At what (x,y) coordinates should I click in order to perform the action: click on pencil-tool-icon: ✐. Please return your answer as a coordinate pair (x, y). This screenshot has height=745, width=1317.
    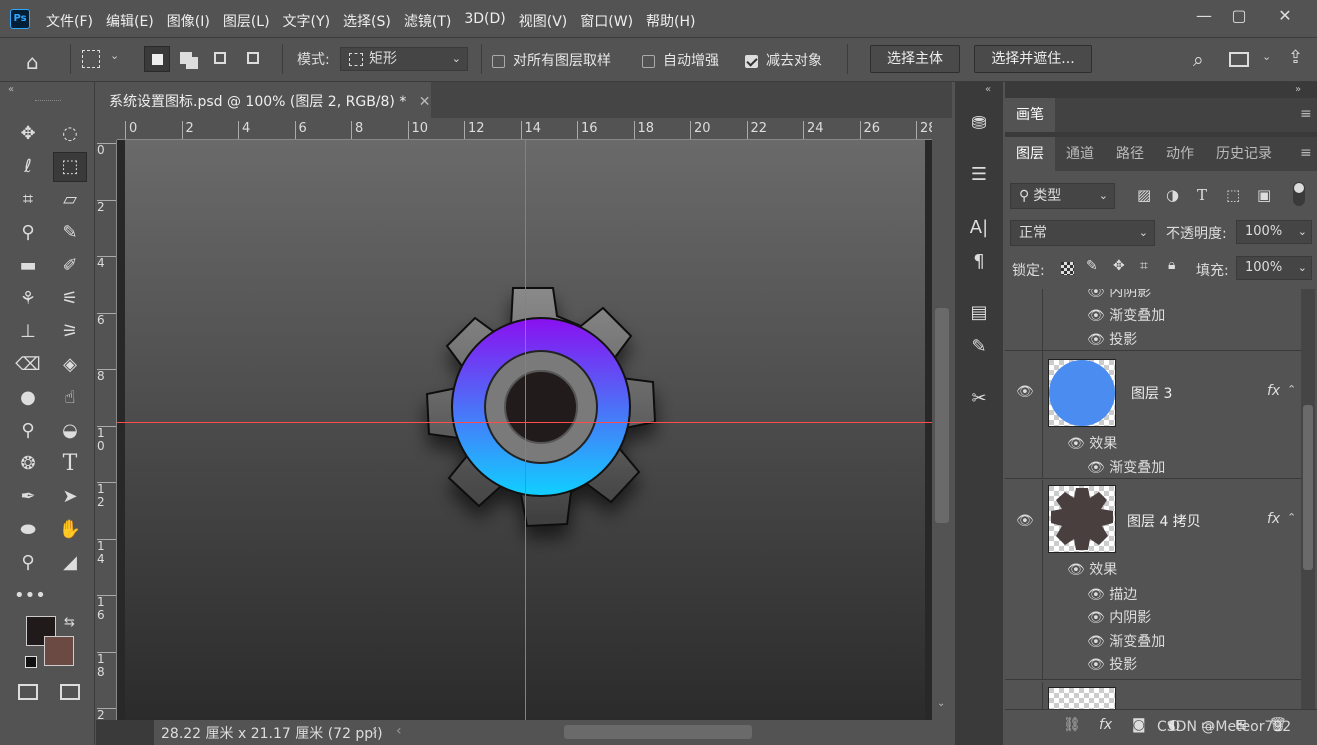
    Looking at the image, I should click on (70, 266).